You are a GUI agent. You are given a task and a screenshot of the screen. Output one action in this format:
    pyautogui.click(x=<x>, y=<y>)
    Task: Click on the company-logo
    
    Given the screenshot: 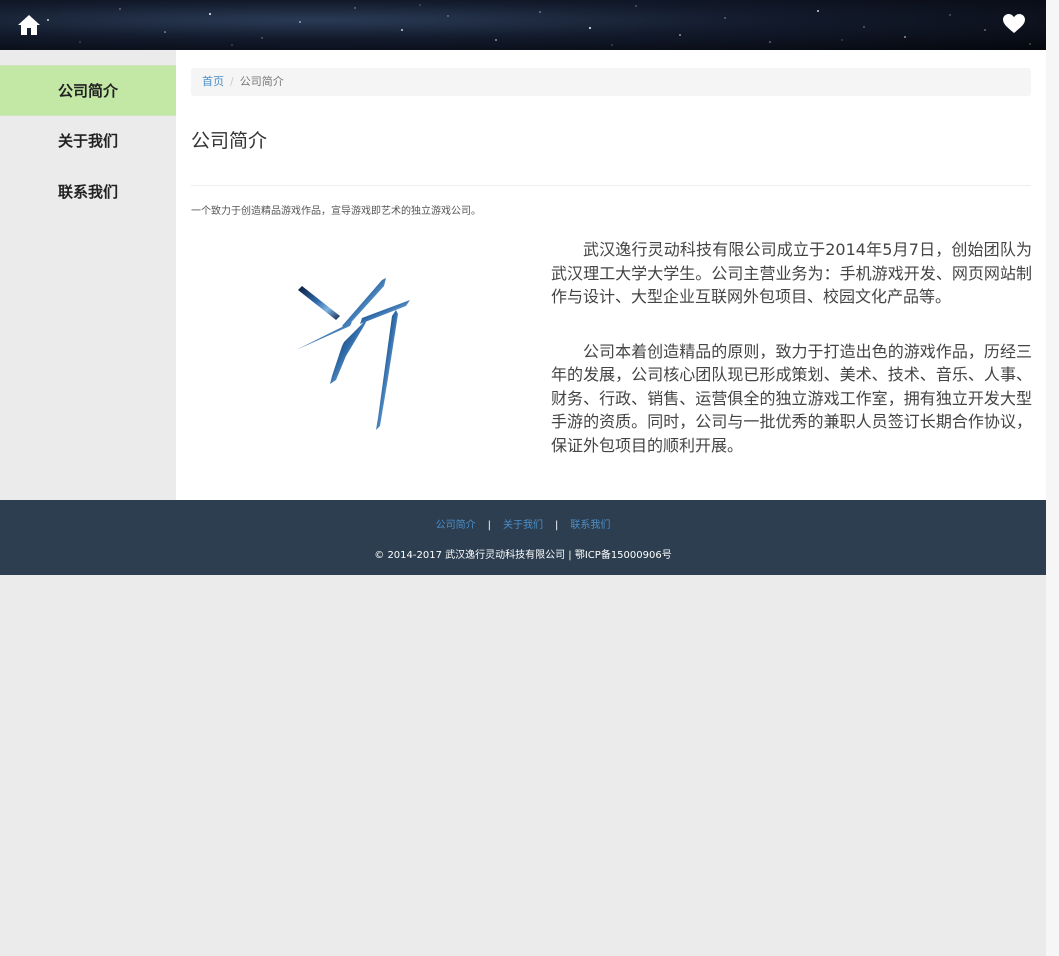 What is the action you would take?
    pyautogui.click(x=356, y=358)
    